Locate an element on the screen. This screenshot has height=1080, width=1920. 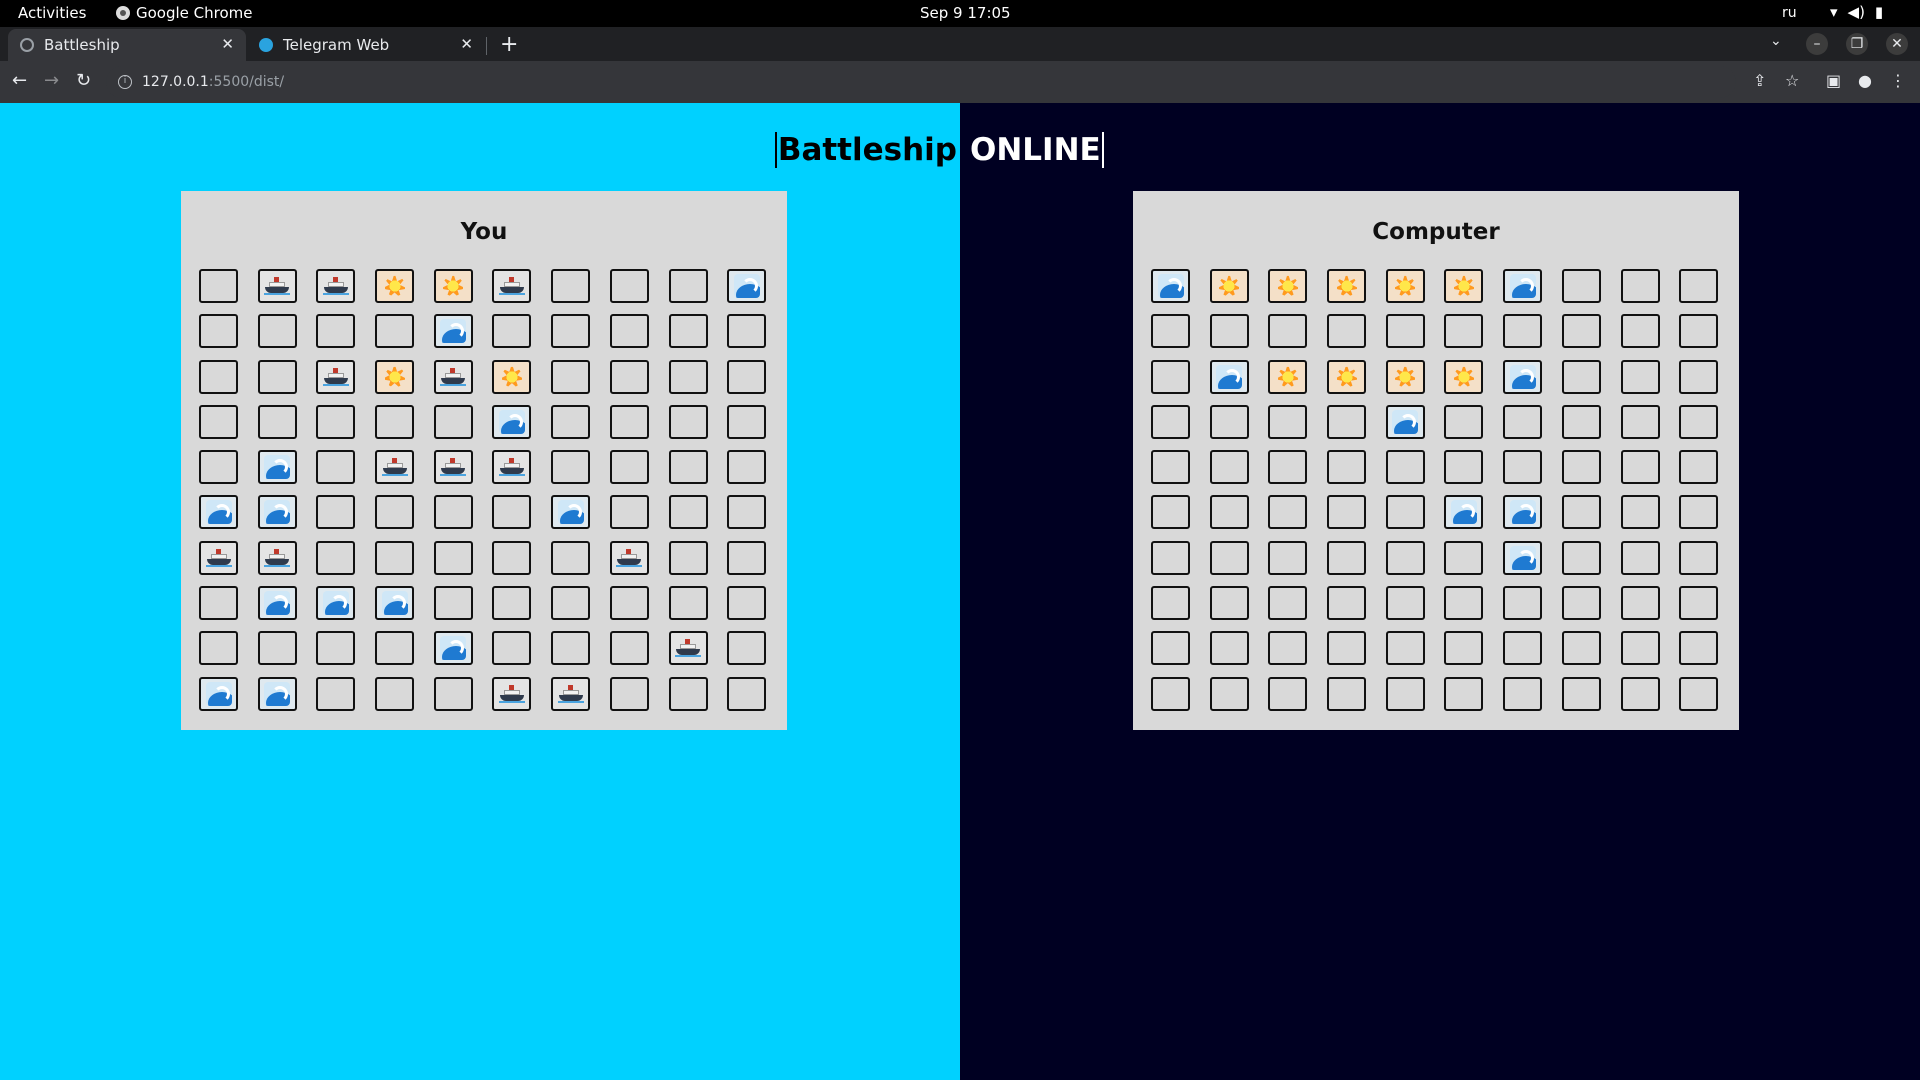
restore-icon: ❐ is located at coordinates (1857, 44).